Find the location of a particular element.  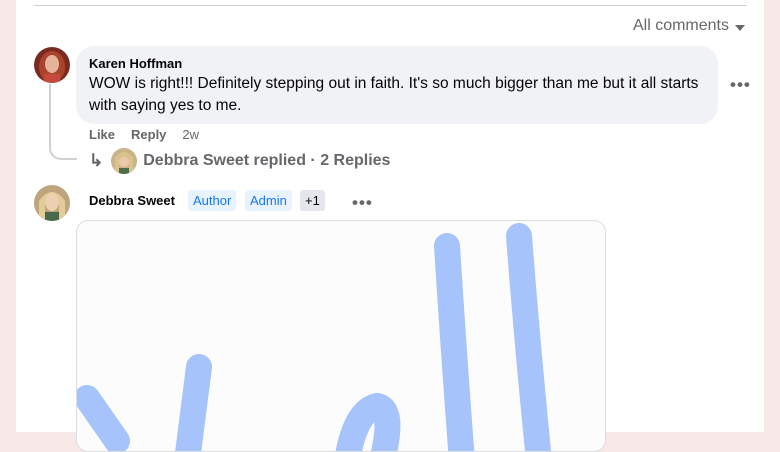

view-replies-link: ↳ Debbra Sweet replied · 2 Replies is located at coordinates (239, 161).